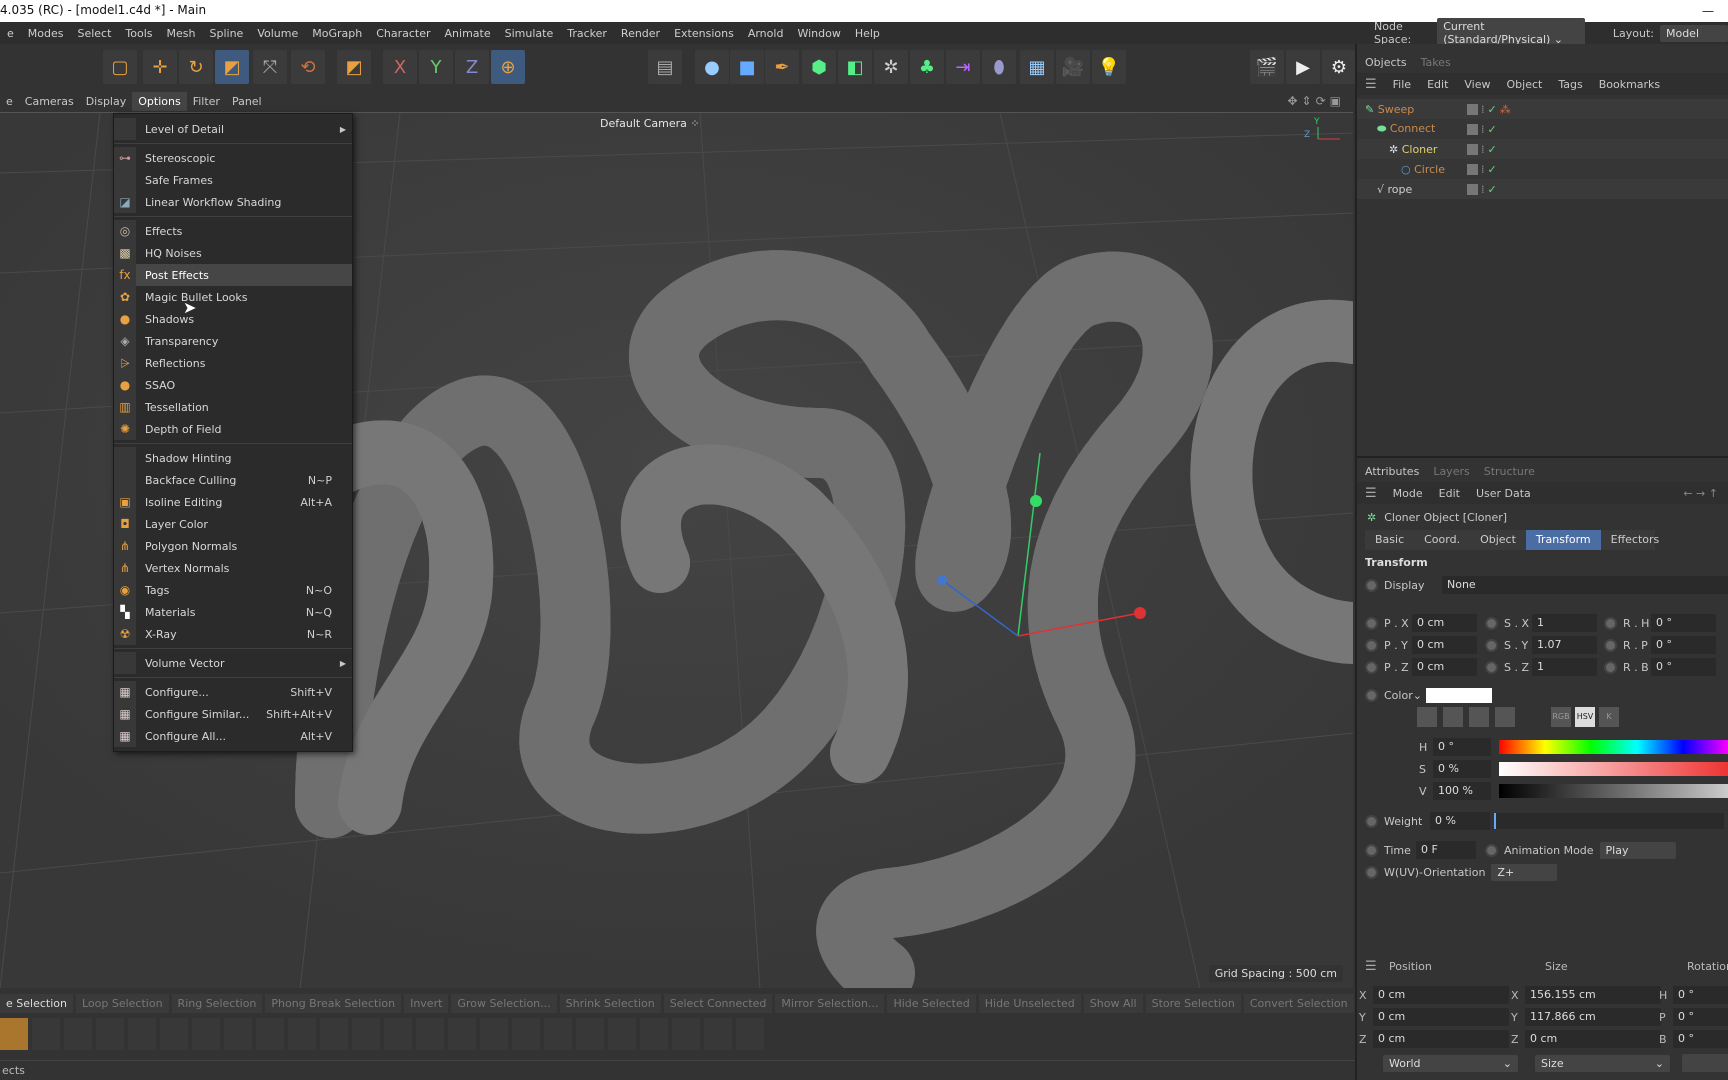 The height and width of the screenshot is (1080, 1728). What do you see at coordinates (227, 33) in the screenshot?
I see `menu-spline: Spline` at bounding box center [227, 33].